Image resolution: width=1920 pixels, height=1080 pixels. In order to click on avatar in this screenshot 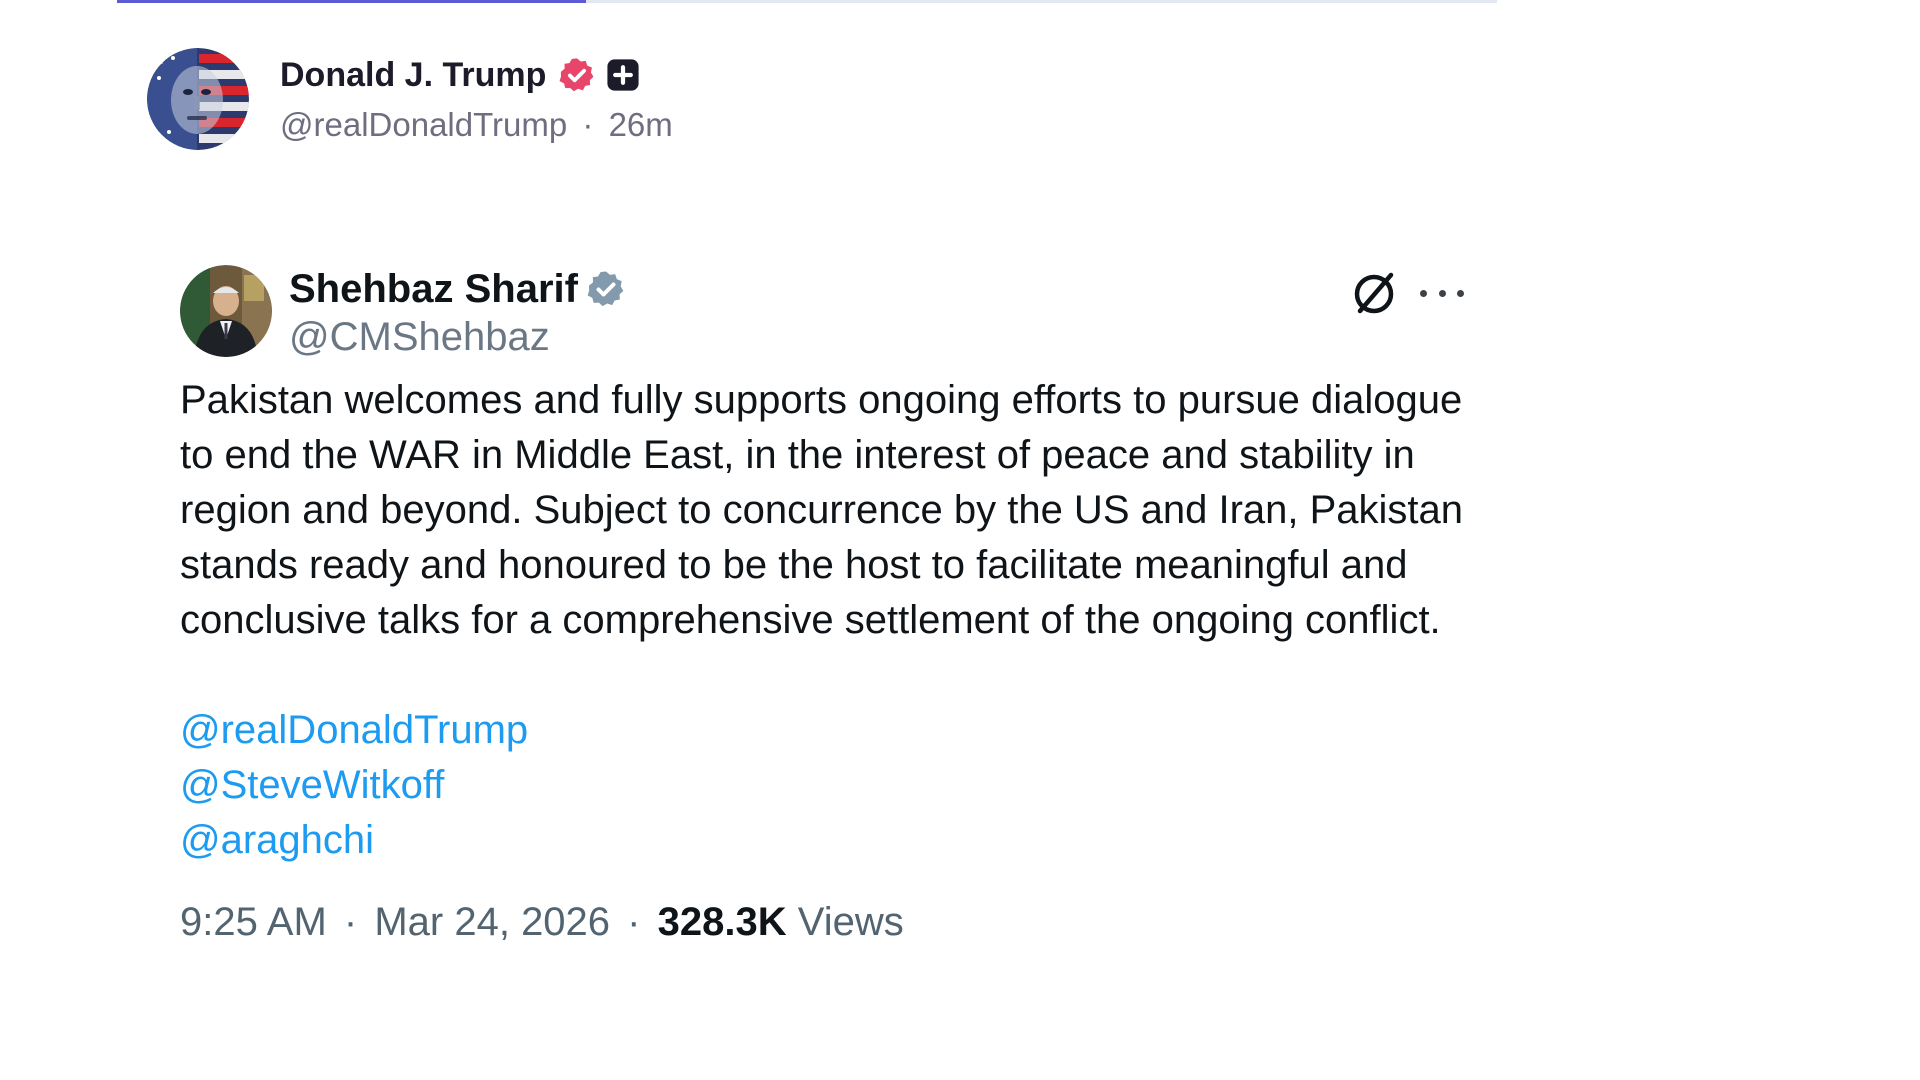, I will do `click(198, 99)`.